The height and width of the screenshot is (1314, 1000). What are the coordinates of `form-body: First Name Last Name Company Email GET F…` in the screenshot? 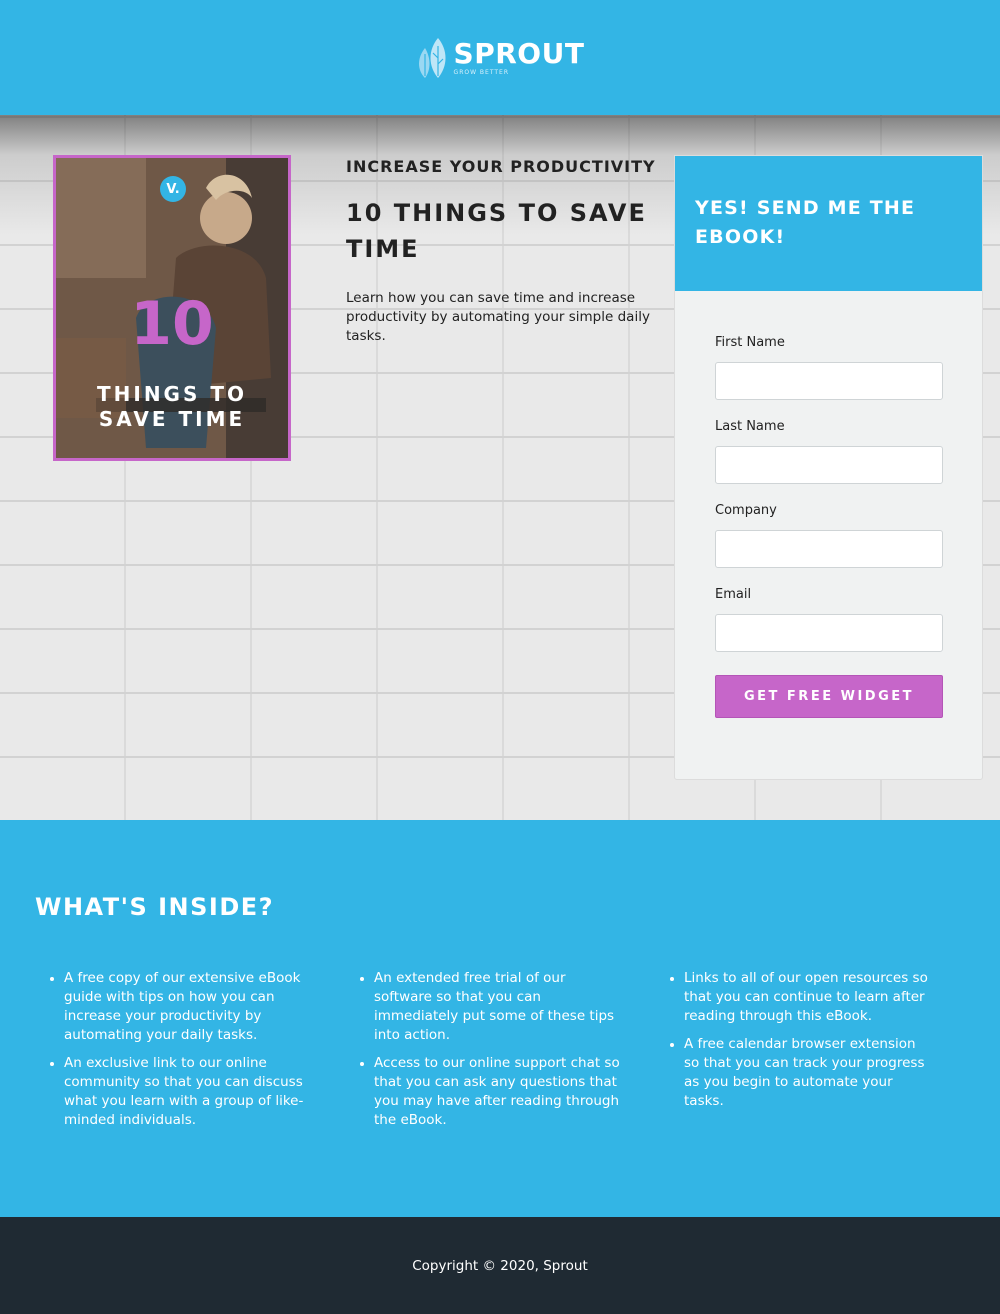 It's located at (828, 504).